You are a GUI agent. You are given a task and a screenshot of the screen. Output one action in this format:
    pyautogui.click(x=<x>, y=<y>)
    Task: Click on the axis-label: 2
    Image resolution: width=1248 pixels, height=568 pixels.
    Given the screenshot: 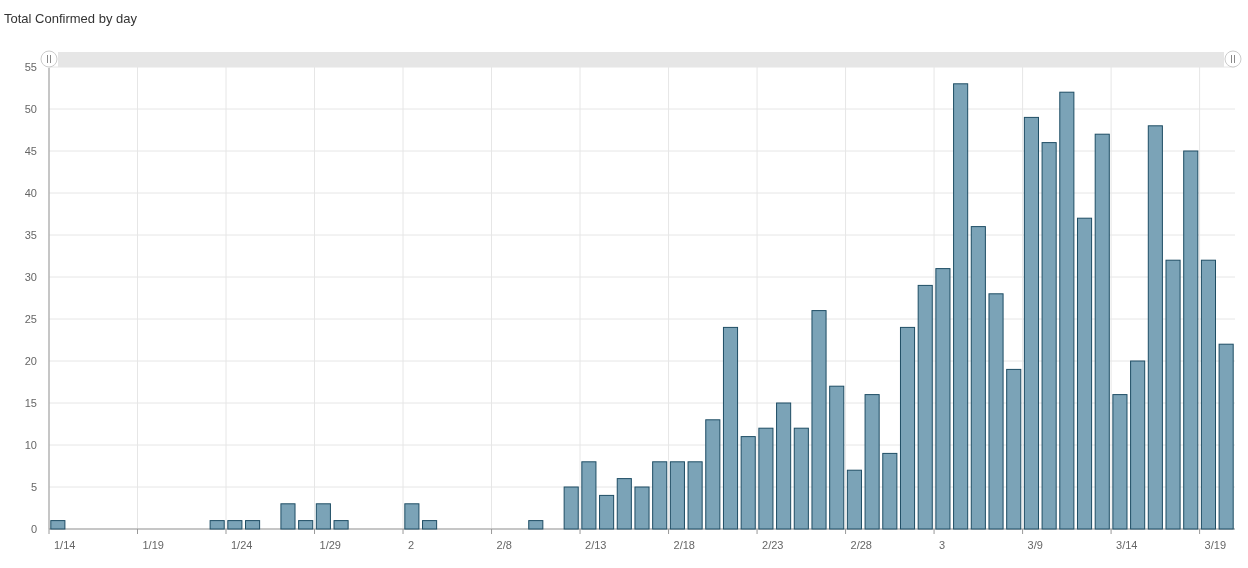 What is the action you would take?
    pyautogui.click(x=411, y=545)
    